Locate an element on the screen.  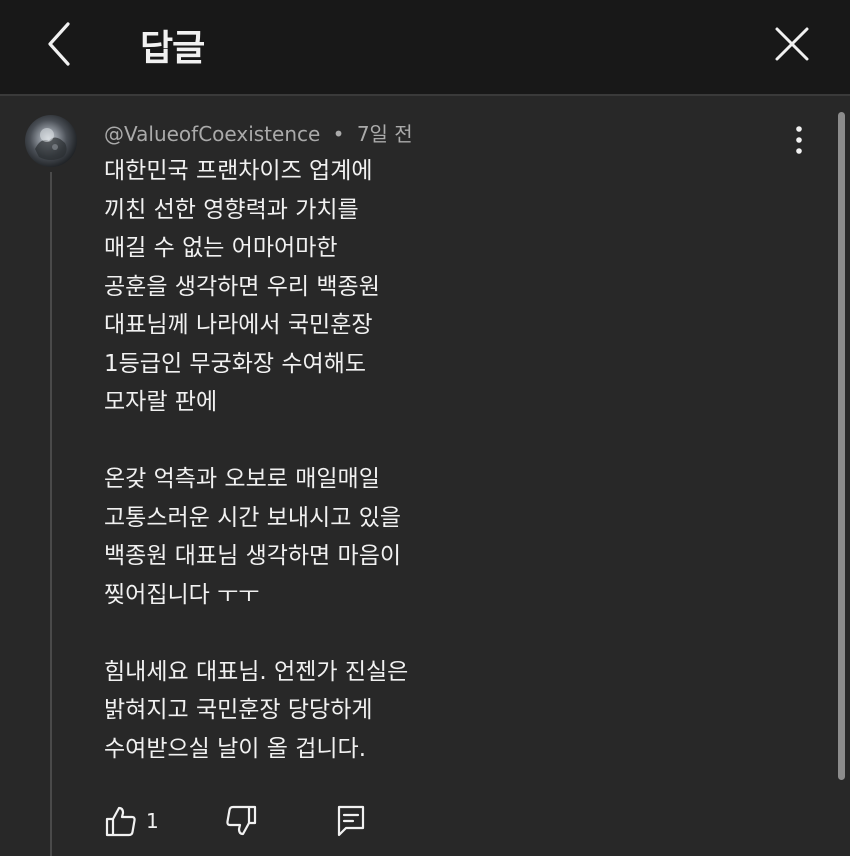
comment-line: 모자랄 판에 is located at coordinates (161, 402).